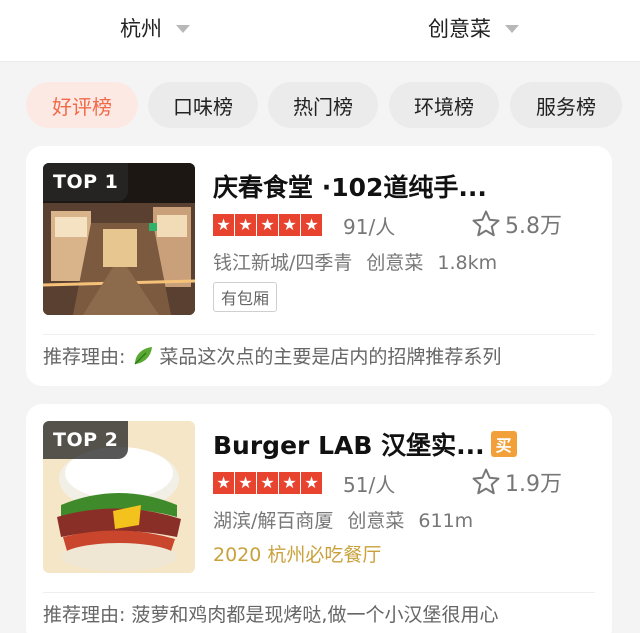 Image resolution: width=640 pixels, height=633 pixels. Describe the element at coordinates (330, 357) in the screenshot. I see `reason-text: 菜品这次点的主要是店内的招牌推荐系列` at that location.